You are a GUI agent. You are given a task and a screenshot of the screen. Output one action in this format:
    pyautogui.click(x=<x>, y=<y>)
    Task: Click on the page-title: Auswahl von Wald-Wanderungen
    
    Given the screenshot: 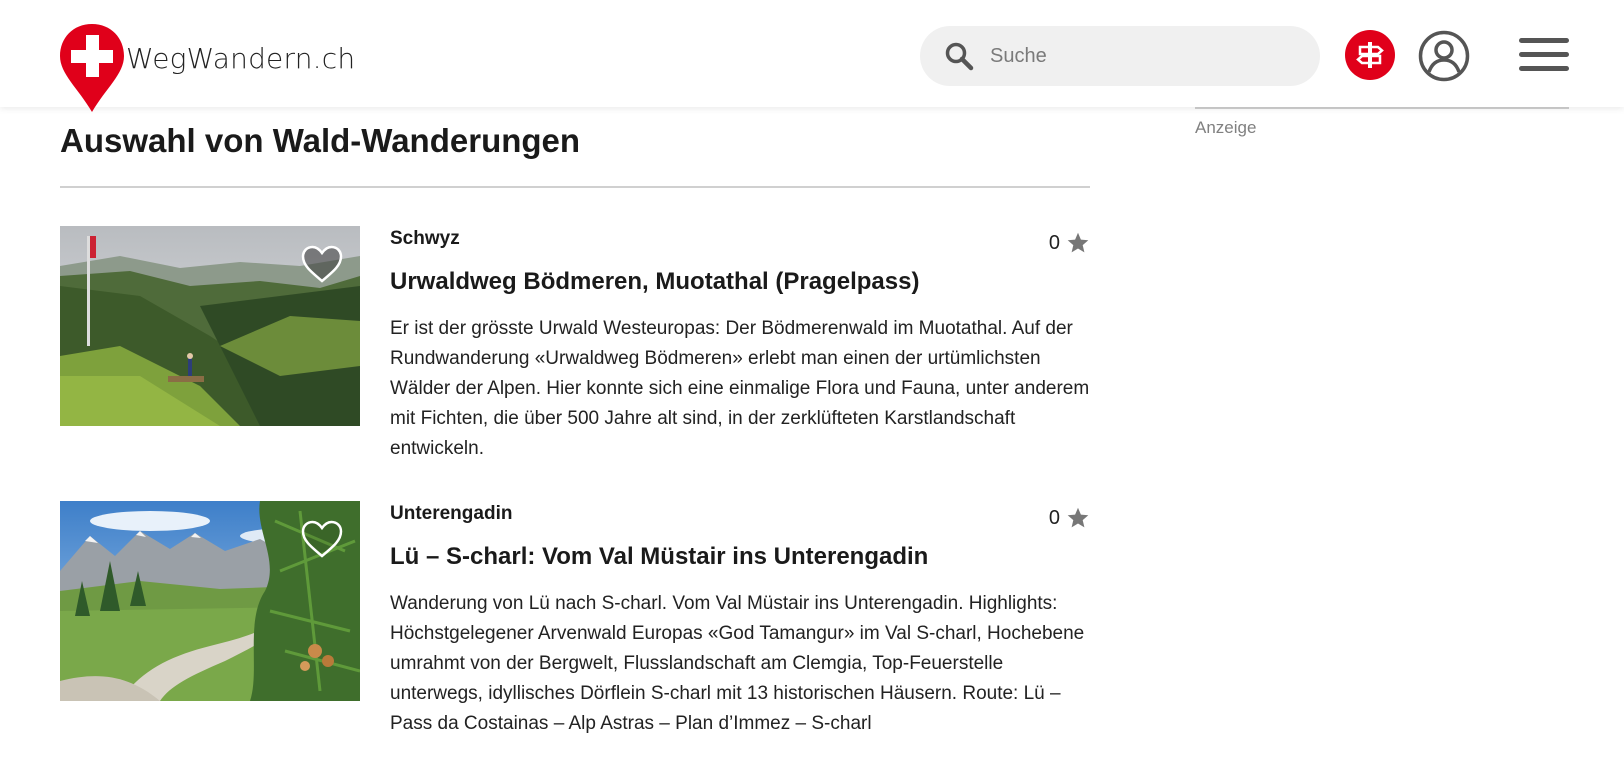 What is the action you would take?
    pyautogui.click(x=320, y=140)
    